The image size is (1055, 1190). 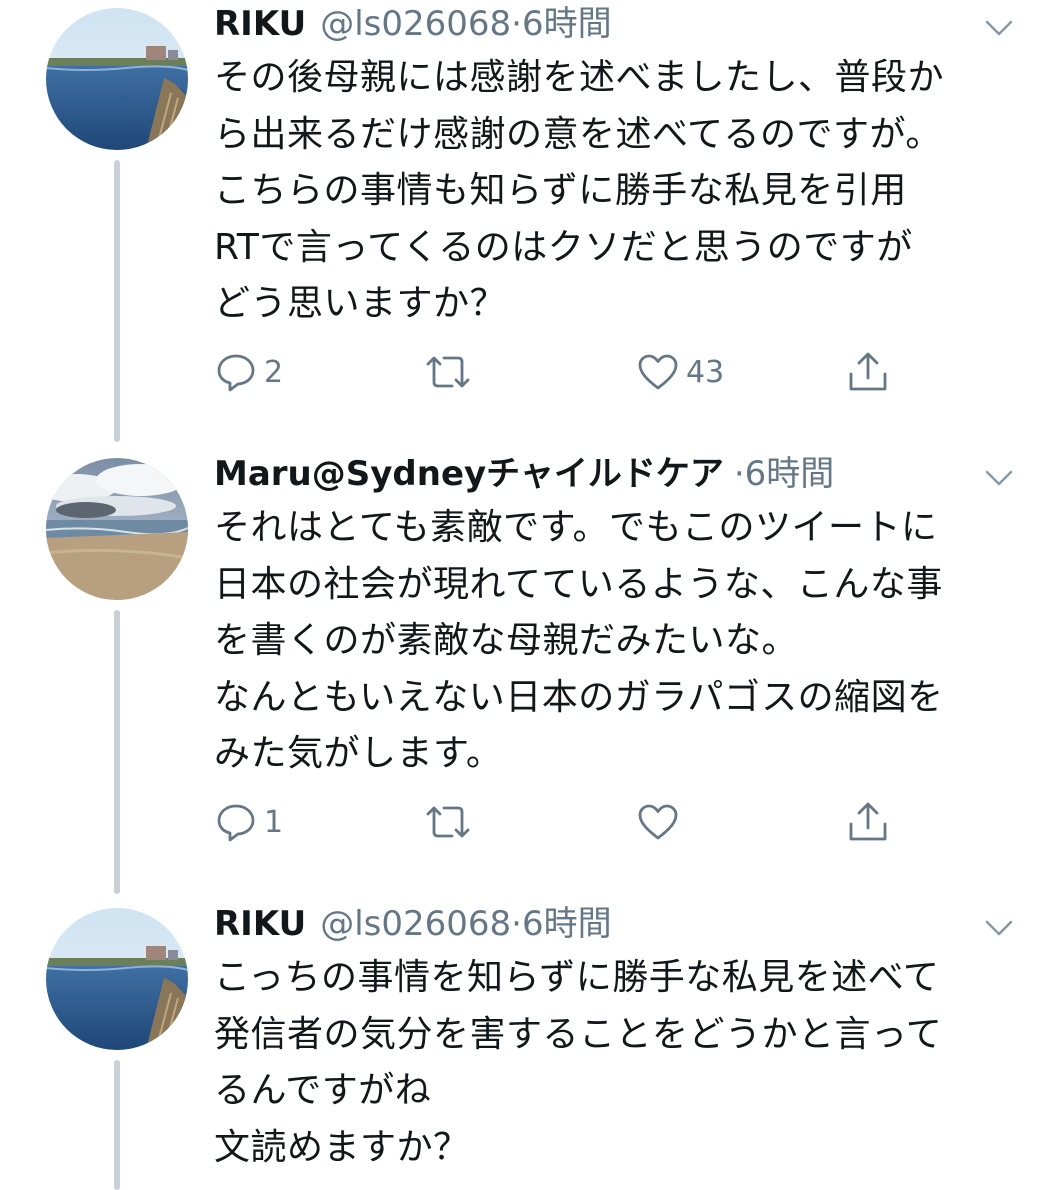 I want to click on like-count: 43, so click(x=705, y=372).